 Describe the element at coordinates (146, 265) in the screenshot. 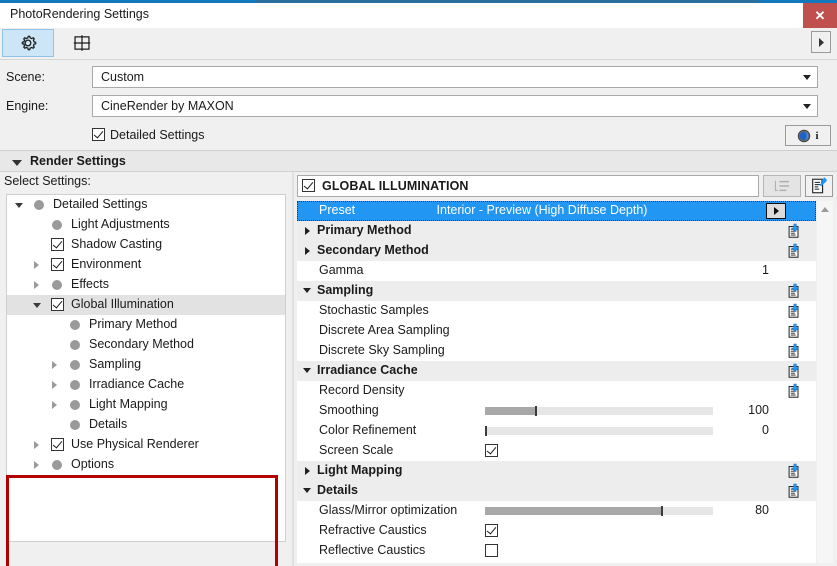

I see `tree-item-environment: Environment` at that location.